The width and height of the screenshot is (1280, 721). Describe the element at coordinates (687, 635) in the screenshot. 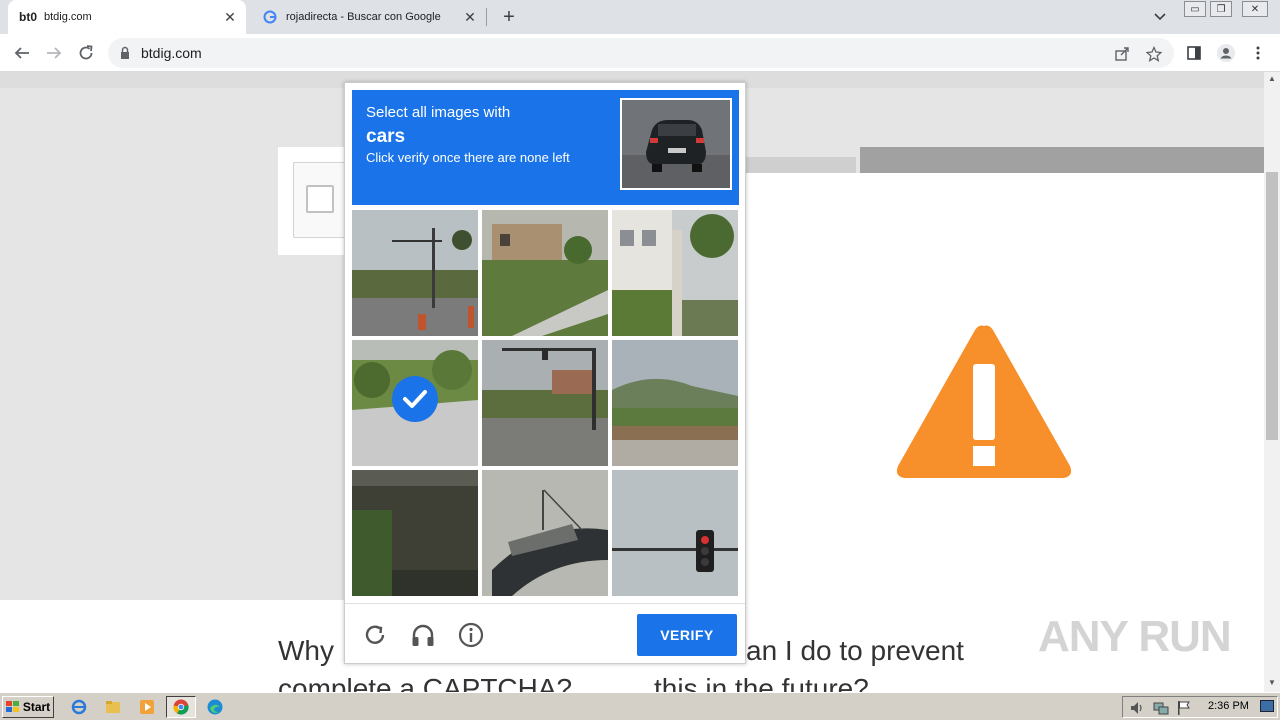

I see `verify-button: VERIFY` at that location.